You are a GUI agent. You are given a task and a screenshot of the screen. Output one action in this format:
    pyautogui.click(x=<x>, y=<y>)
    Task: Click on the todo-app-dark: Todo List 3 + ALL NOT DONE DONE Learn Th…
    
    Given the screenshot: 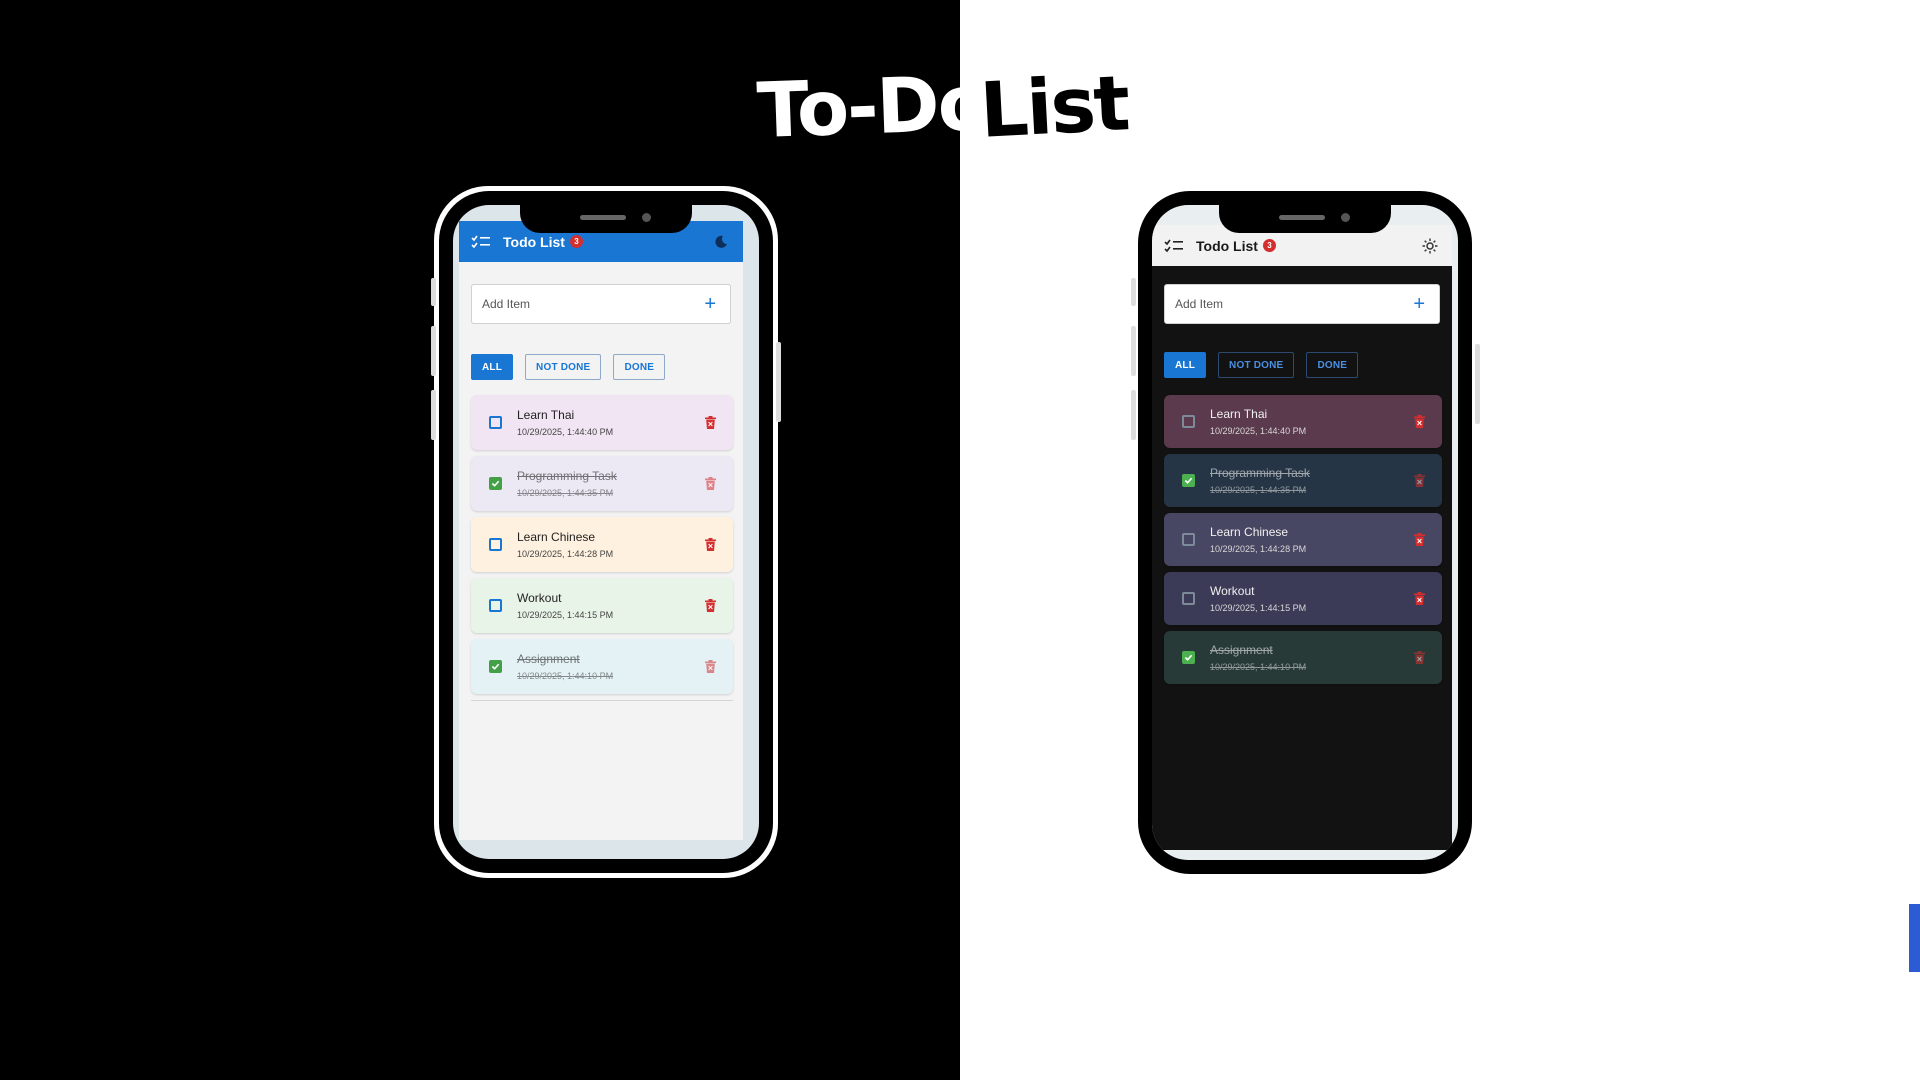 What is the action you would take?
    pyautogui.click(x=1302, y=537)
    